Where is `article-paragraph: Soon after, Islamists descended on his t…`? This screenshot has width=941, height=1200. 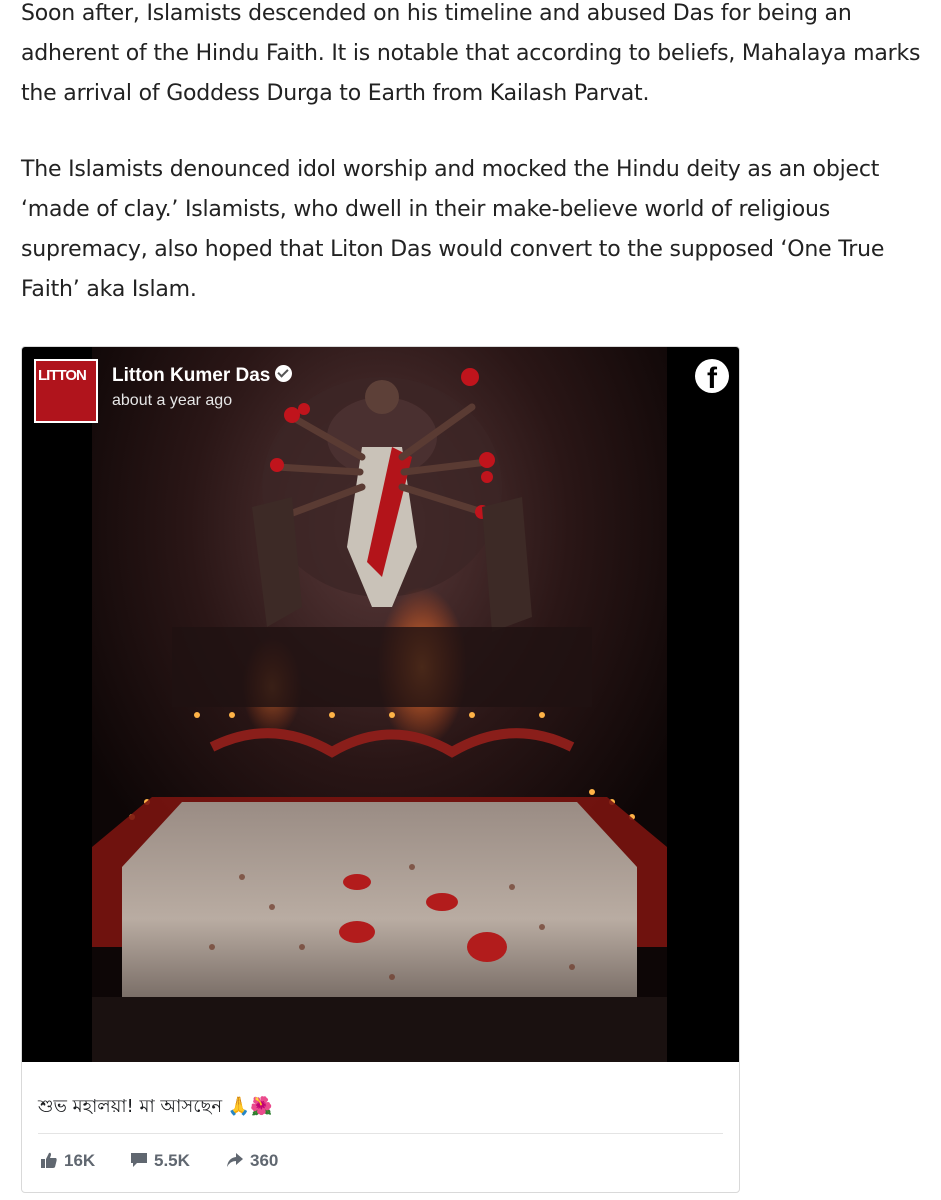
article-paragraph: Soon after, Islamists descended on his t… is located at coordinates (471, 53).